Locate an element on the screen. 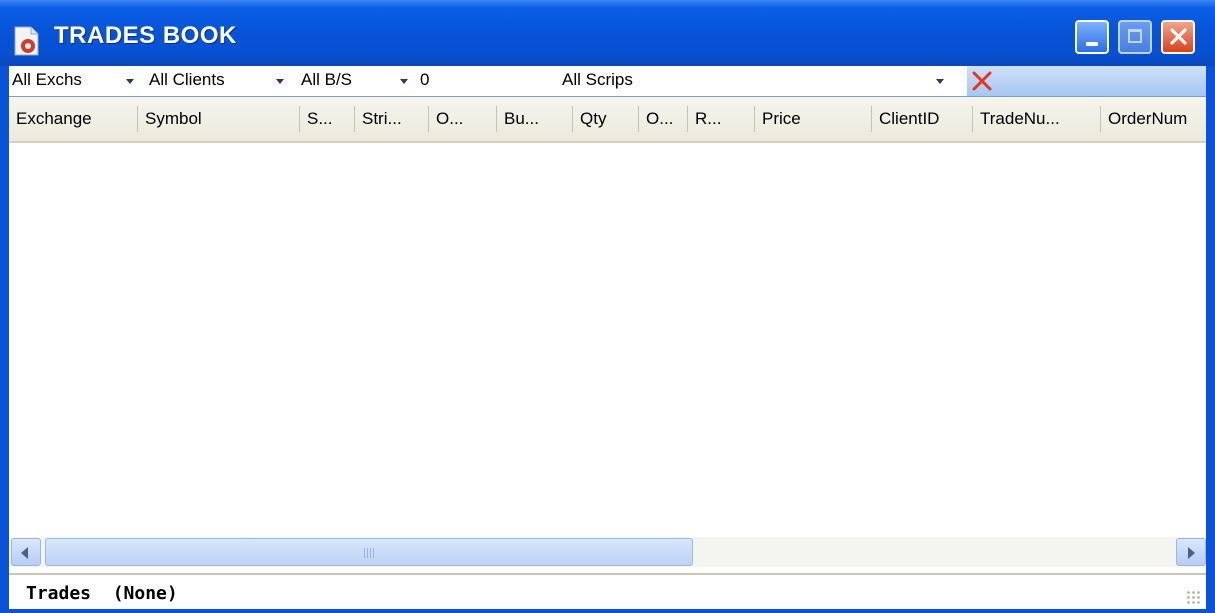 The width and height of the screenshot is (1215, 613). close-button is located at coordinates (1178, 37).